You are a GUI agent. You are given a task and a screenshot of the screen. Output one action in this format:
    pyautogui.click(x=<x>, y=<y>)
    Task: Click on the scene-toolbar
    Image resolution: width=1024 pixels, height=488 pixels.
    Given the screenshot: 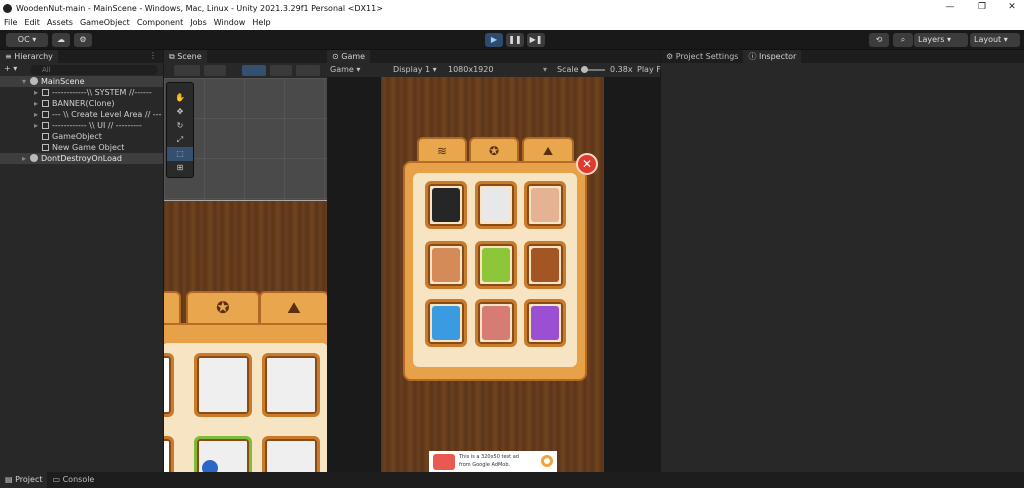 What is the action you would take?
    pyautogui.click(x=245, y=70)
    